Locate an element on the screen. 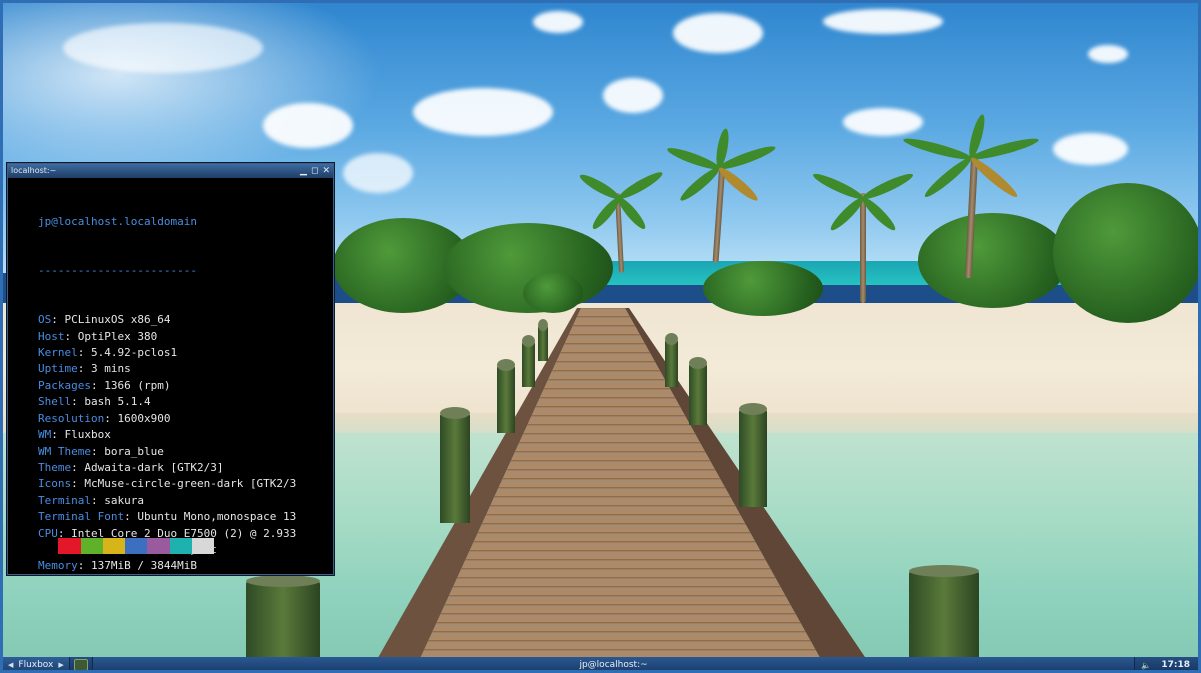 This screenshot has height=673, width=1201. minimize-icon: ▁ is located at coordinates (303, 171).